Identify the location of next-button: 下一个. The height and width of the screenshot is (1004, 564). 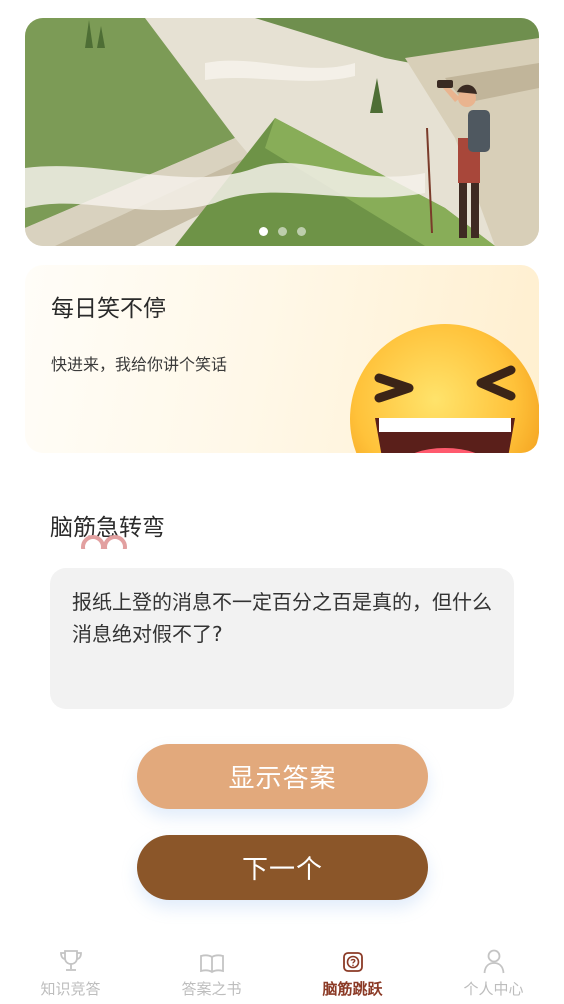
(282, 867).